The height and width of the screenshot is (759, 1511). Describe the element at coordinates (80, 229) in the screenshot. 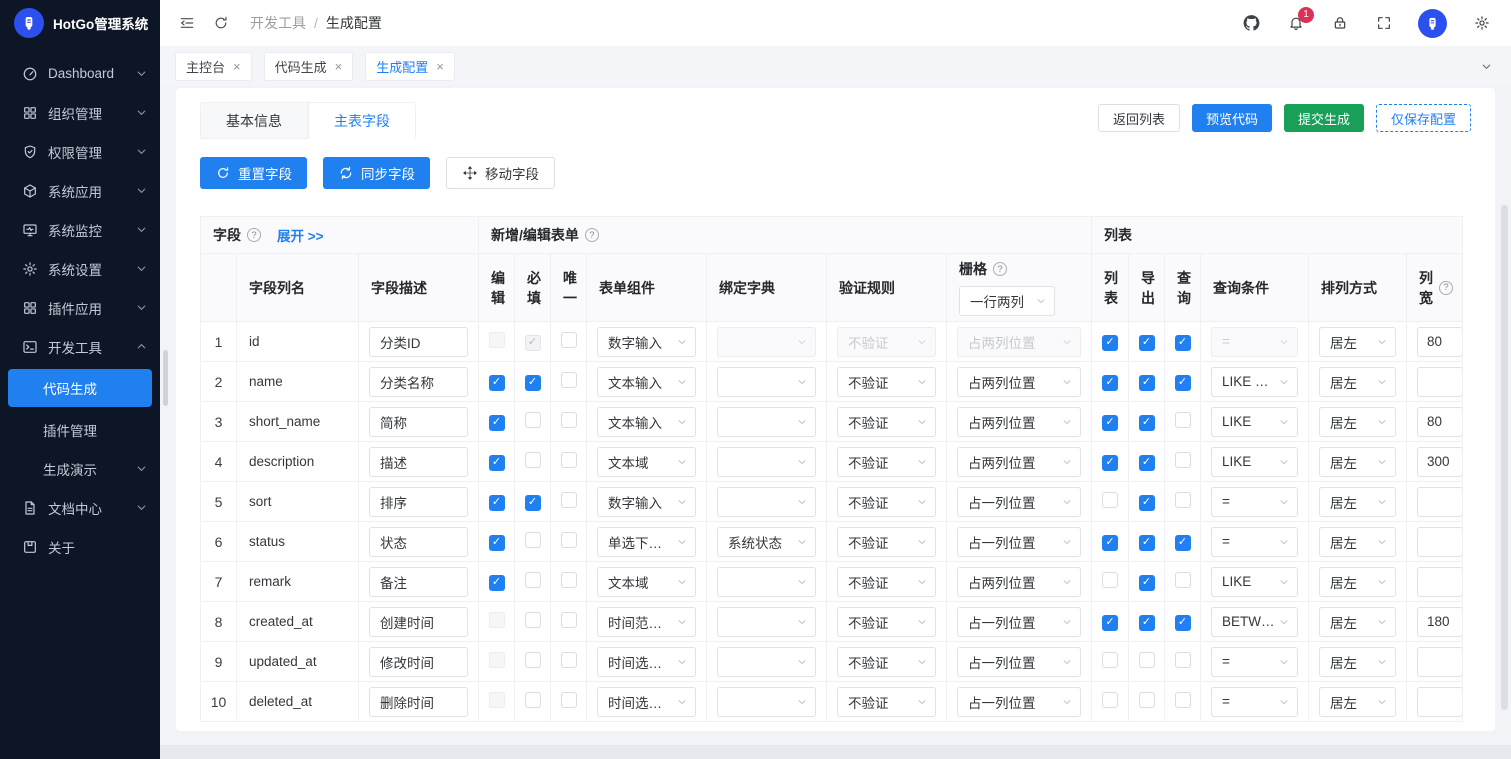

I see `sidebar-item-4: 系统监控` at that location.